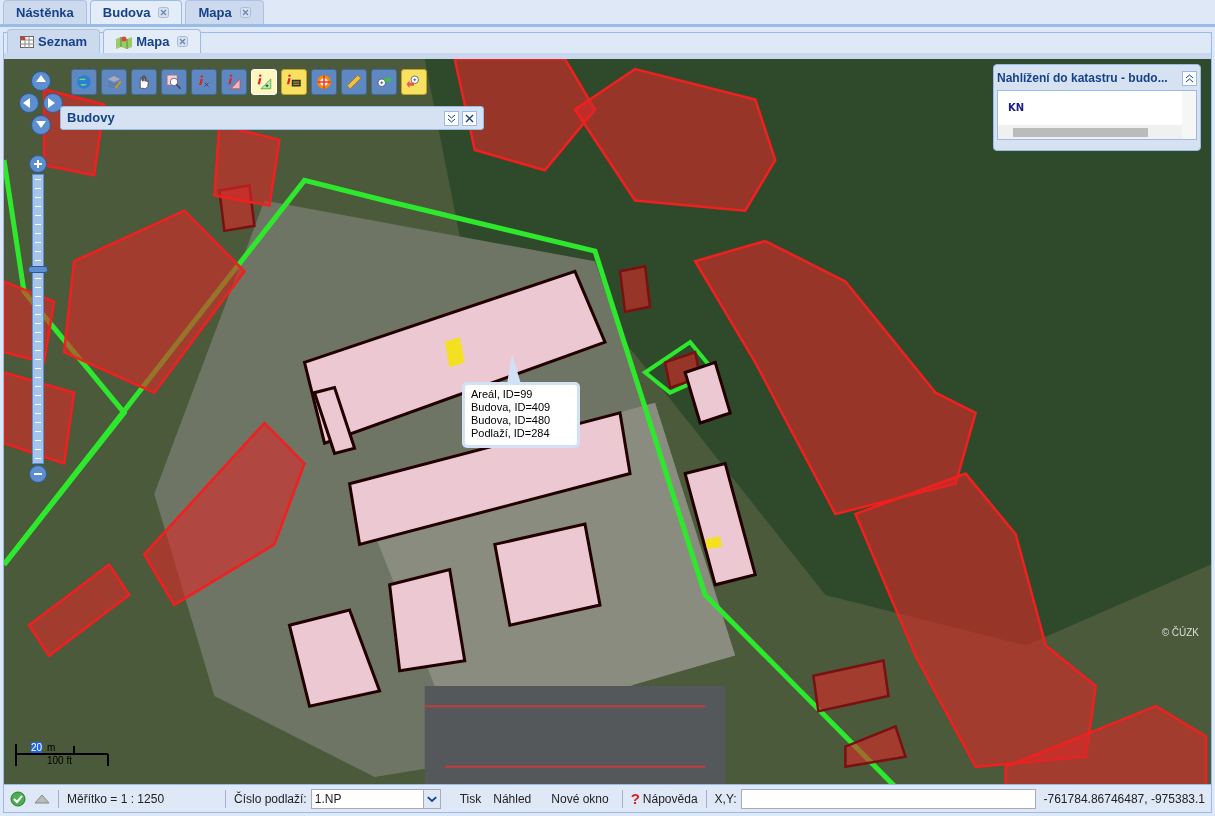 The width and height of the screenshot is (1215, 816). What do you see at coordinates (708, 392) in the screenshot?
I see `floor-plan` at bounding box center [708, 392].